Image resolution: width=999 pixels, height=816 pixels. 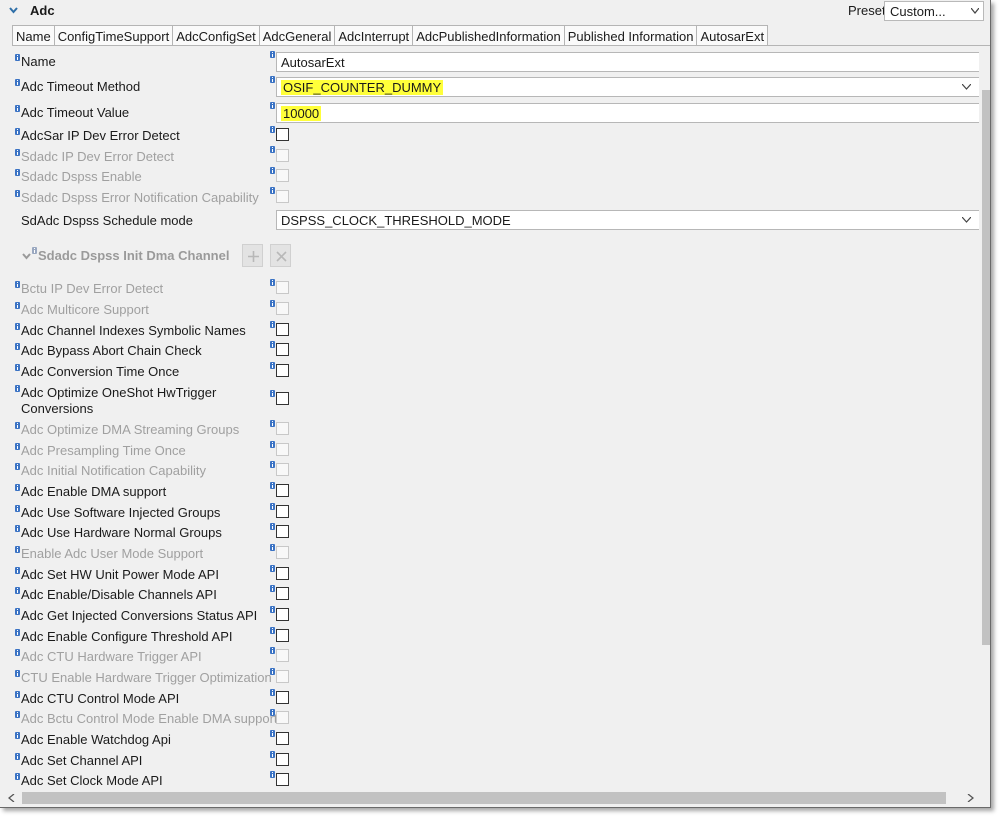 I want to click on set-channel-api-checkbox, so click(x=282, y=759).